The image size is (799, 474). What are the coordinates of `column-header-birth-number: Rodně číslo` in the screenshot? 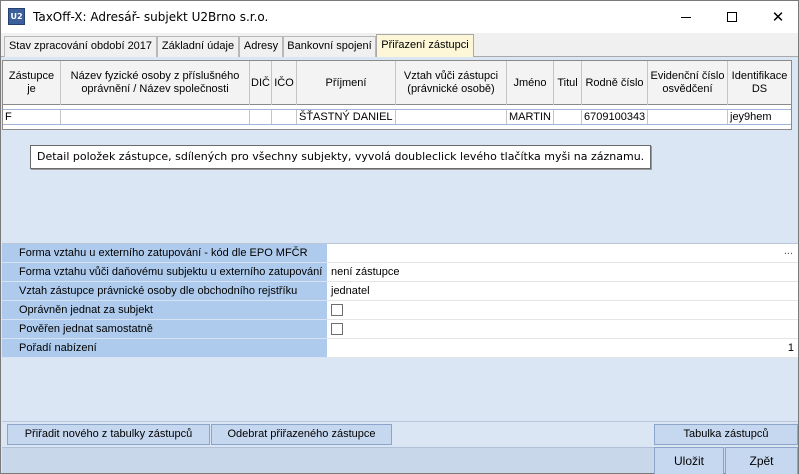 It's located at (615, 83).